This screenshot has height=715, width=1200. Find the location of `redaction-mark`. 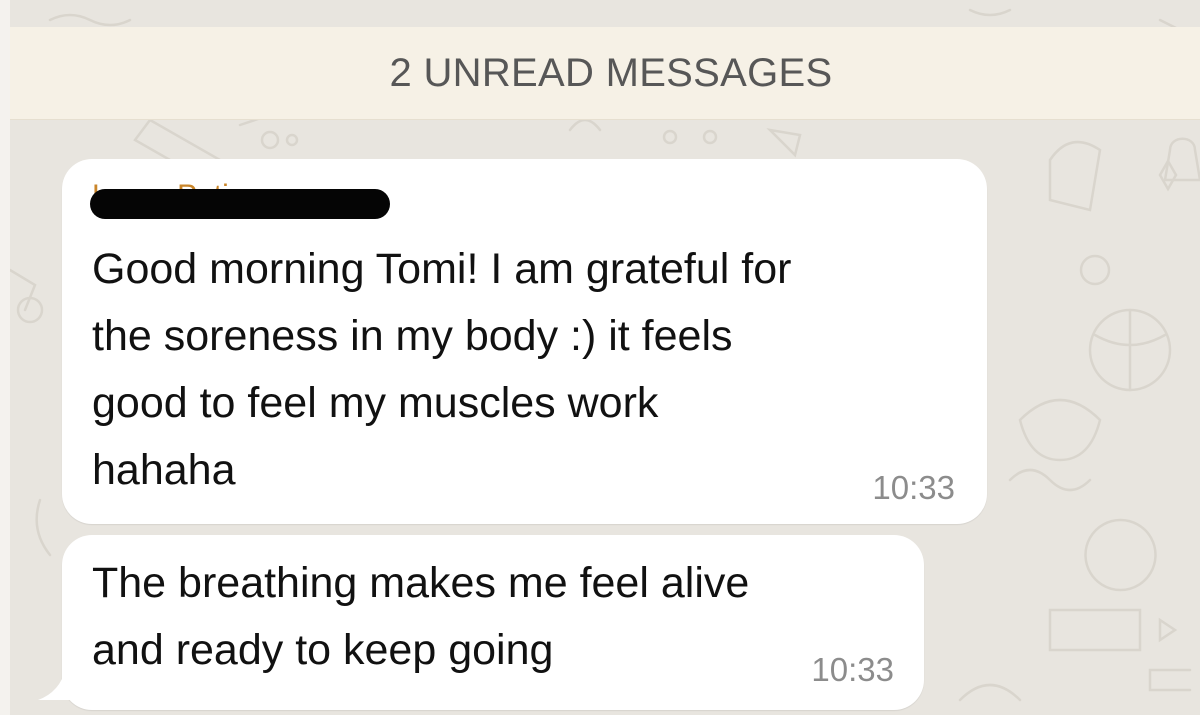

redaction-mark is located at coordinates (240, 204).